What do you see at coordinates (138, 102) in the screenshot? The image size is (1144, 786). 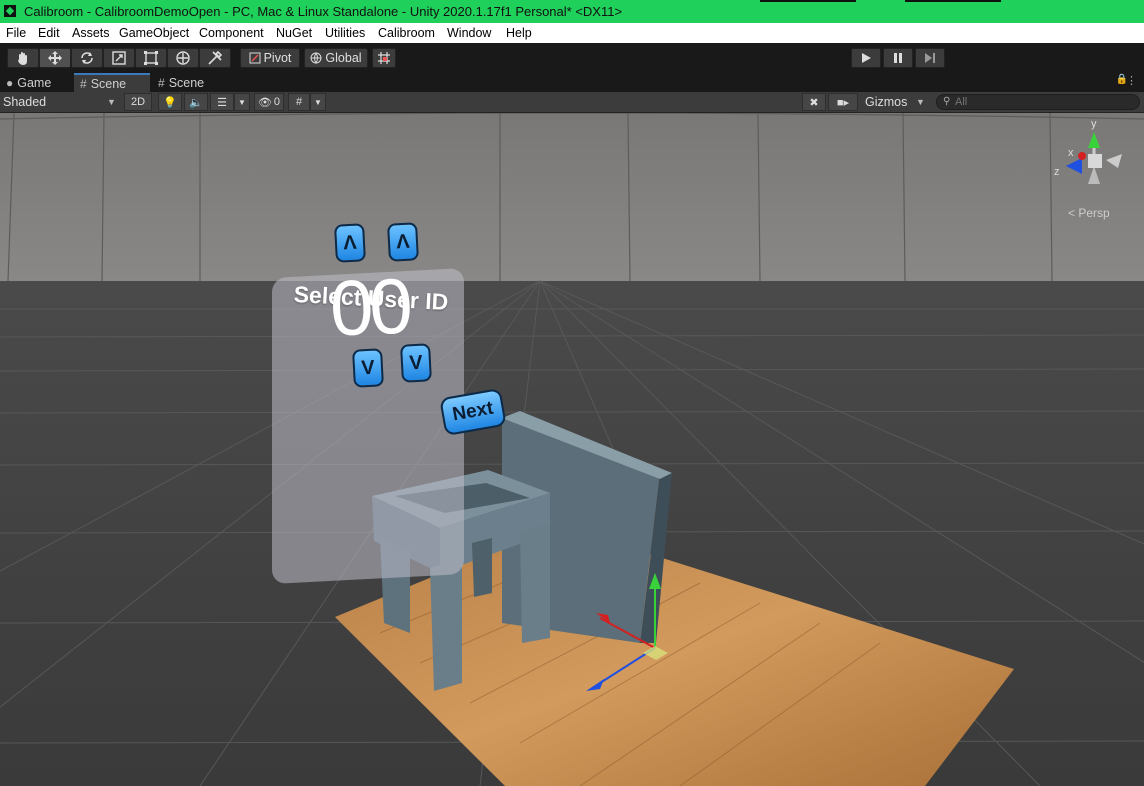 I see `2d-toggle-button: 2D` at bounding box center [138, 102].